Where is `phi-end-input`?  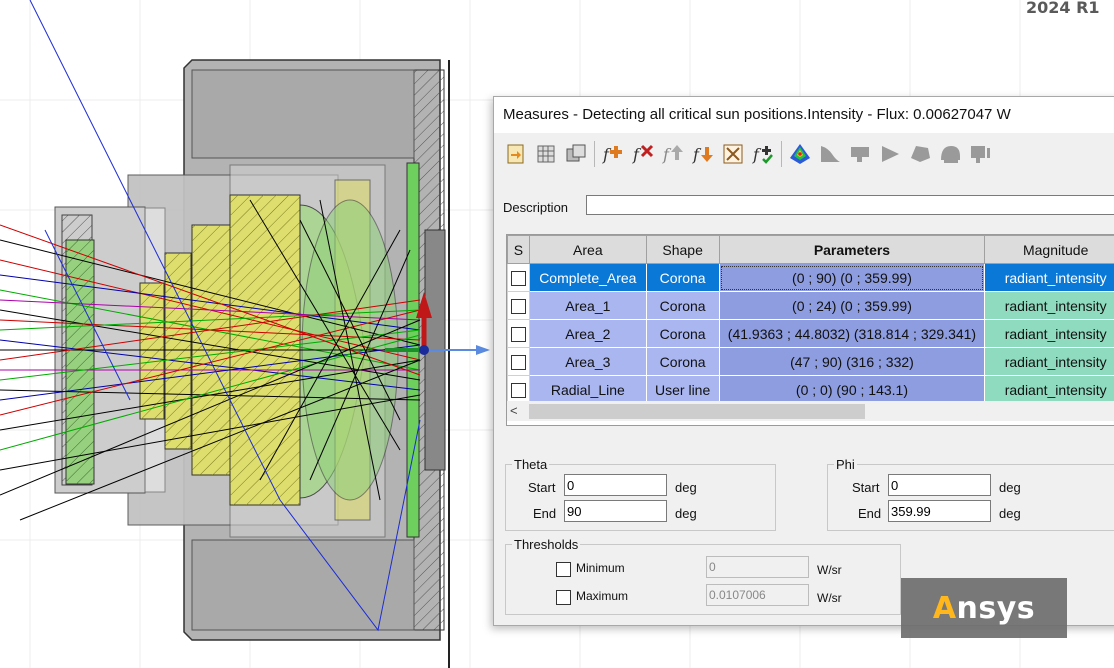
phi-end-input is located at coordinates (939, 511).